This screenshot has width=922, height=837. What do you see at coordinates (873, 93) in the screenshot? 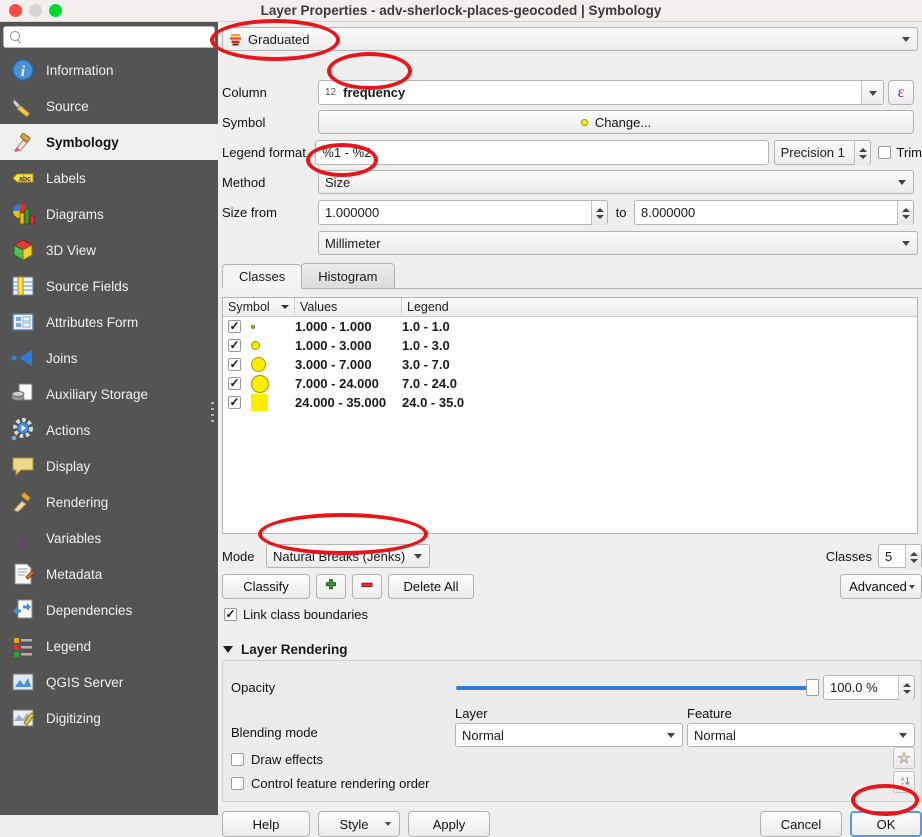
I see `chevron-down-icon` at bounding box center [873, 93].